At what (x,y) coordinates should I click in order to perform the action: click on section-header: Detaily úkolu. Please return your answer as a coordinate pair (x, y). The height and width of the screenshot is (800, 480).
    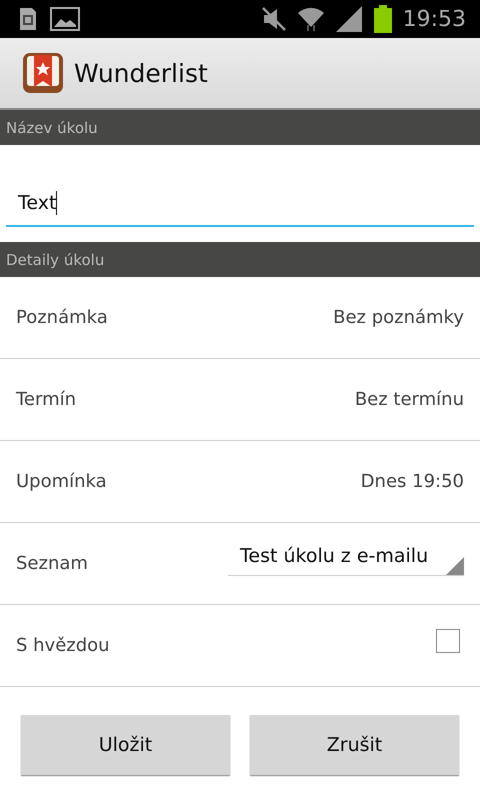
    Looking at the image, I should click on (240, 259).